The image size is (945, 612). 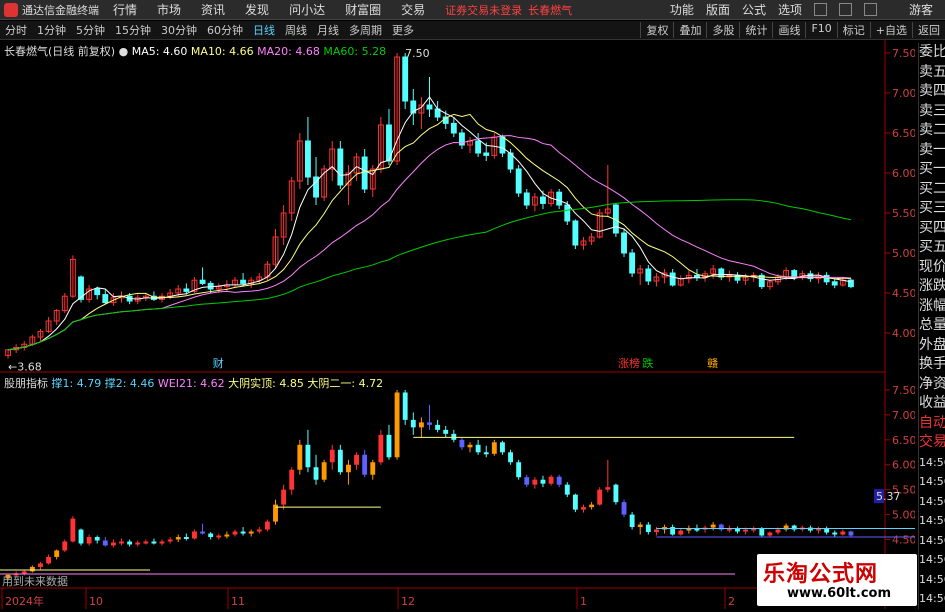 I want to click on ma60-label: MA60: 5.28, so click(x=355, y=51).